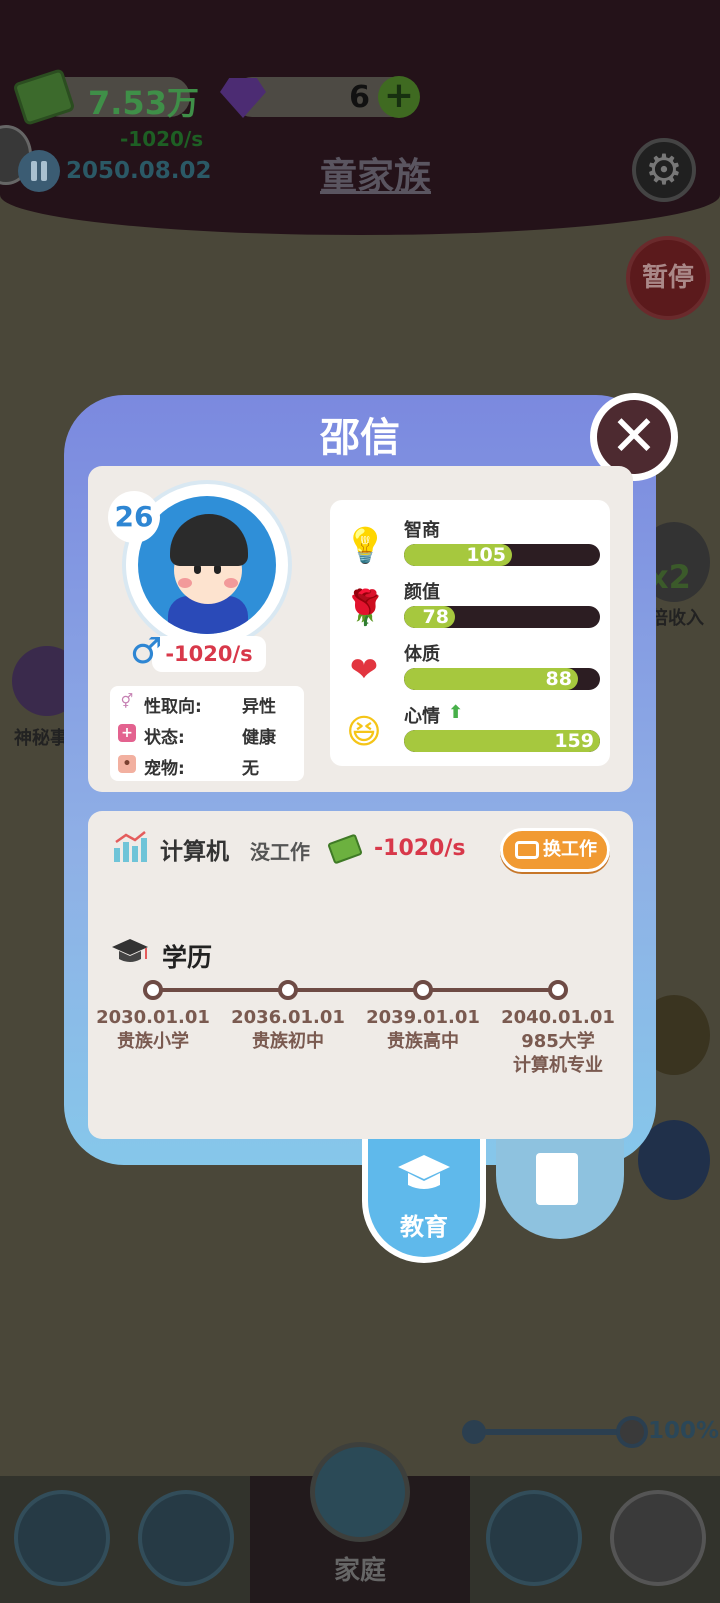  I want to click on nav-flag-icon, so click(186, 1538).